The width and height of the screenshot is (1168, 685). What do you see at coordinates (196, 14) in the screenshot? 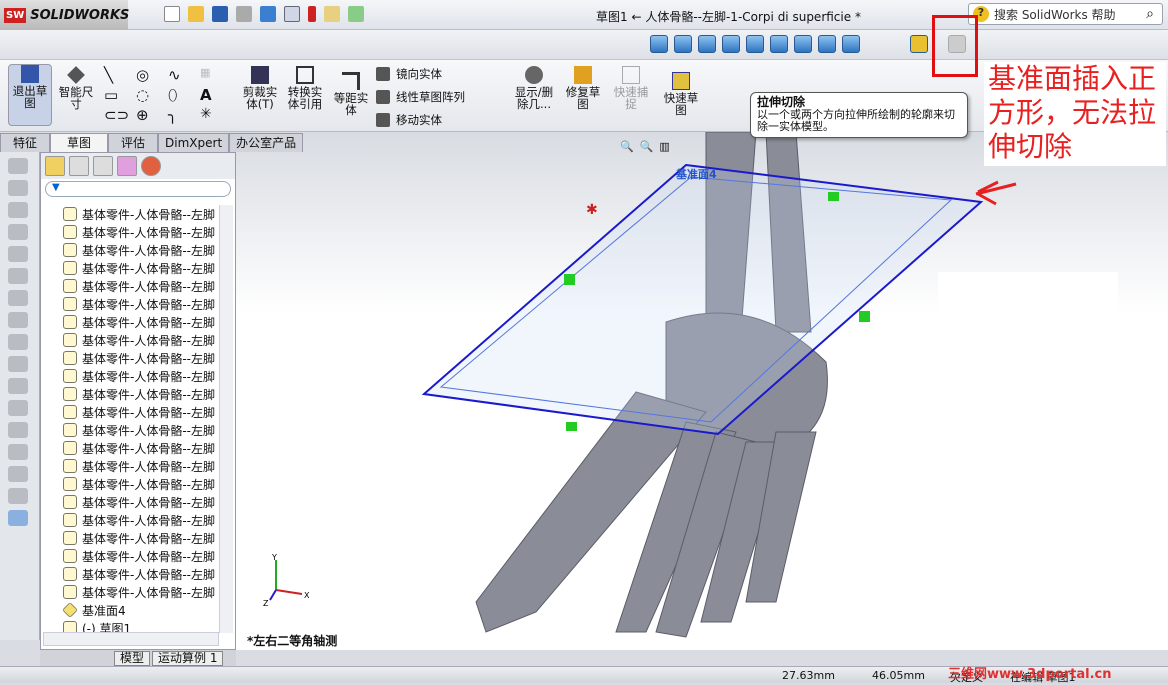
I see `open-icon` at bounding box center [196, 14].